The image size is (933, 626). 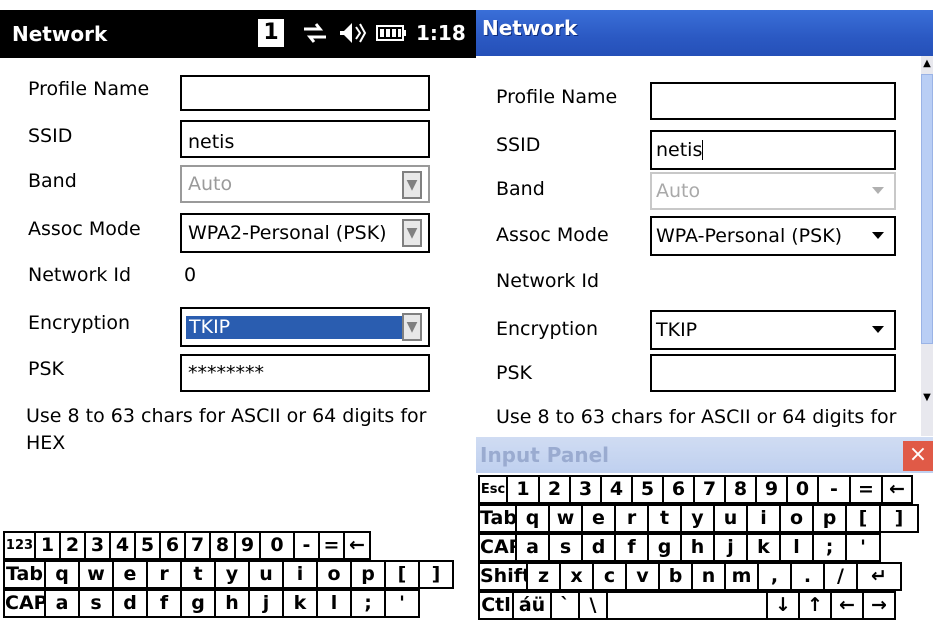 What do you see at coordinates (784, 605) in the screenshot?
I see `key-down-arrow: ↓` at bounding box center [784, 605].